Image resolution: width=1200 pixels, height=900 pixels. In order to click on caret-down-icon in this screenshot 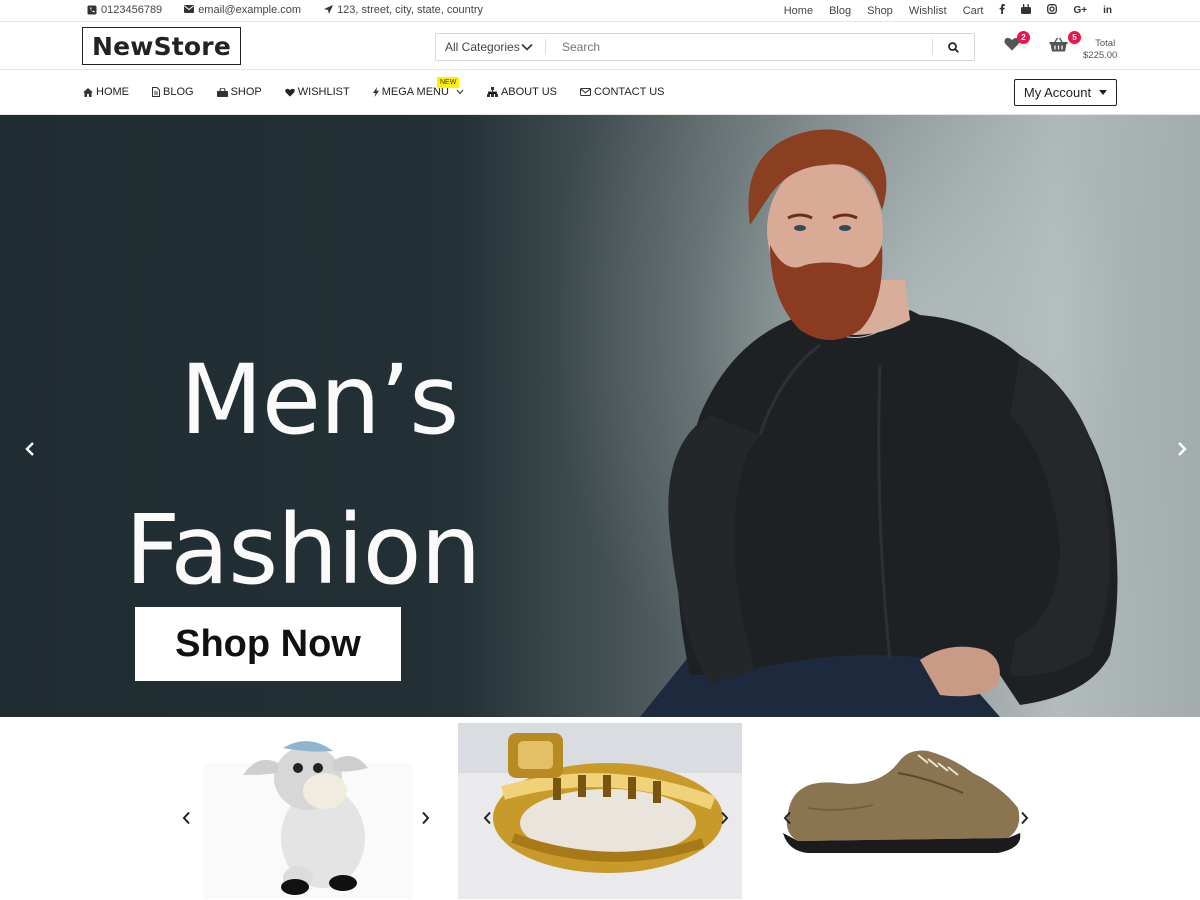, I will do `click(1103, 92)`.